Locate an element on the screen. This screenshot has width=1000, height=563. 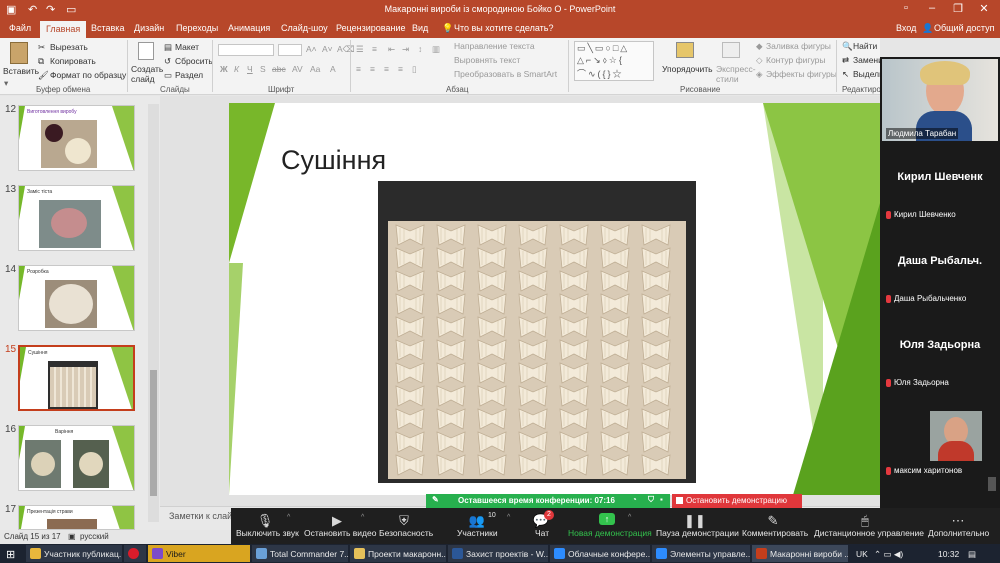
tab-file: Файл is located at coordinates (20, 28).